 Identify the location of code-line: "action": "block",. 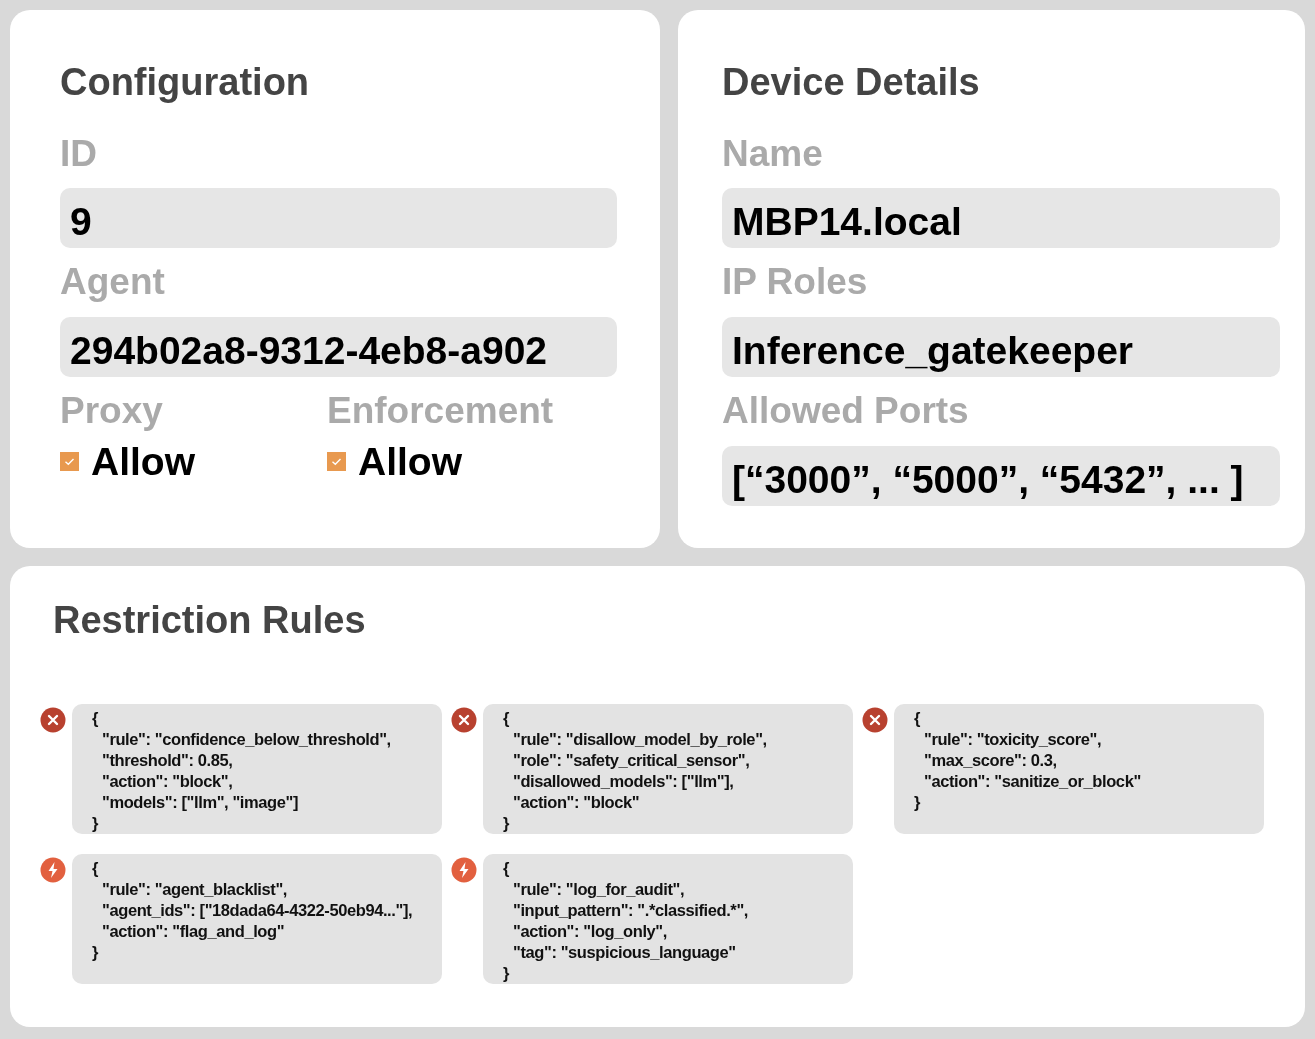
(167, 781).